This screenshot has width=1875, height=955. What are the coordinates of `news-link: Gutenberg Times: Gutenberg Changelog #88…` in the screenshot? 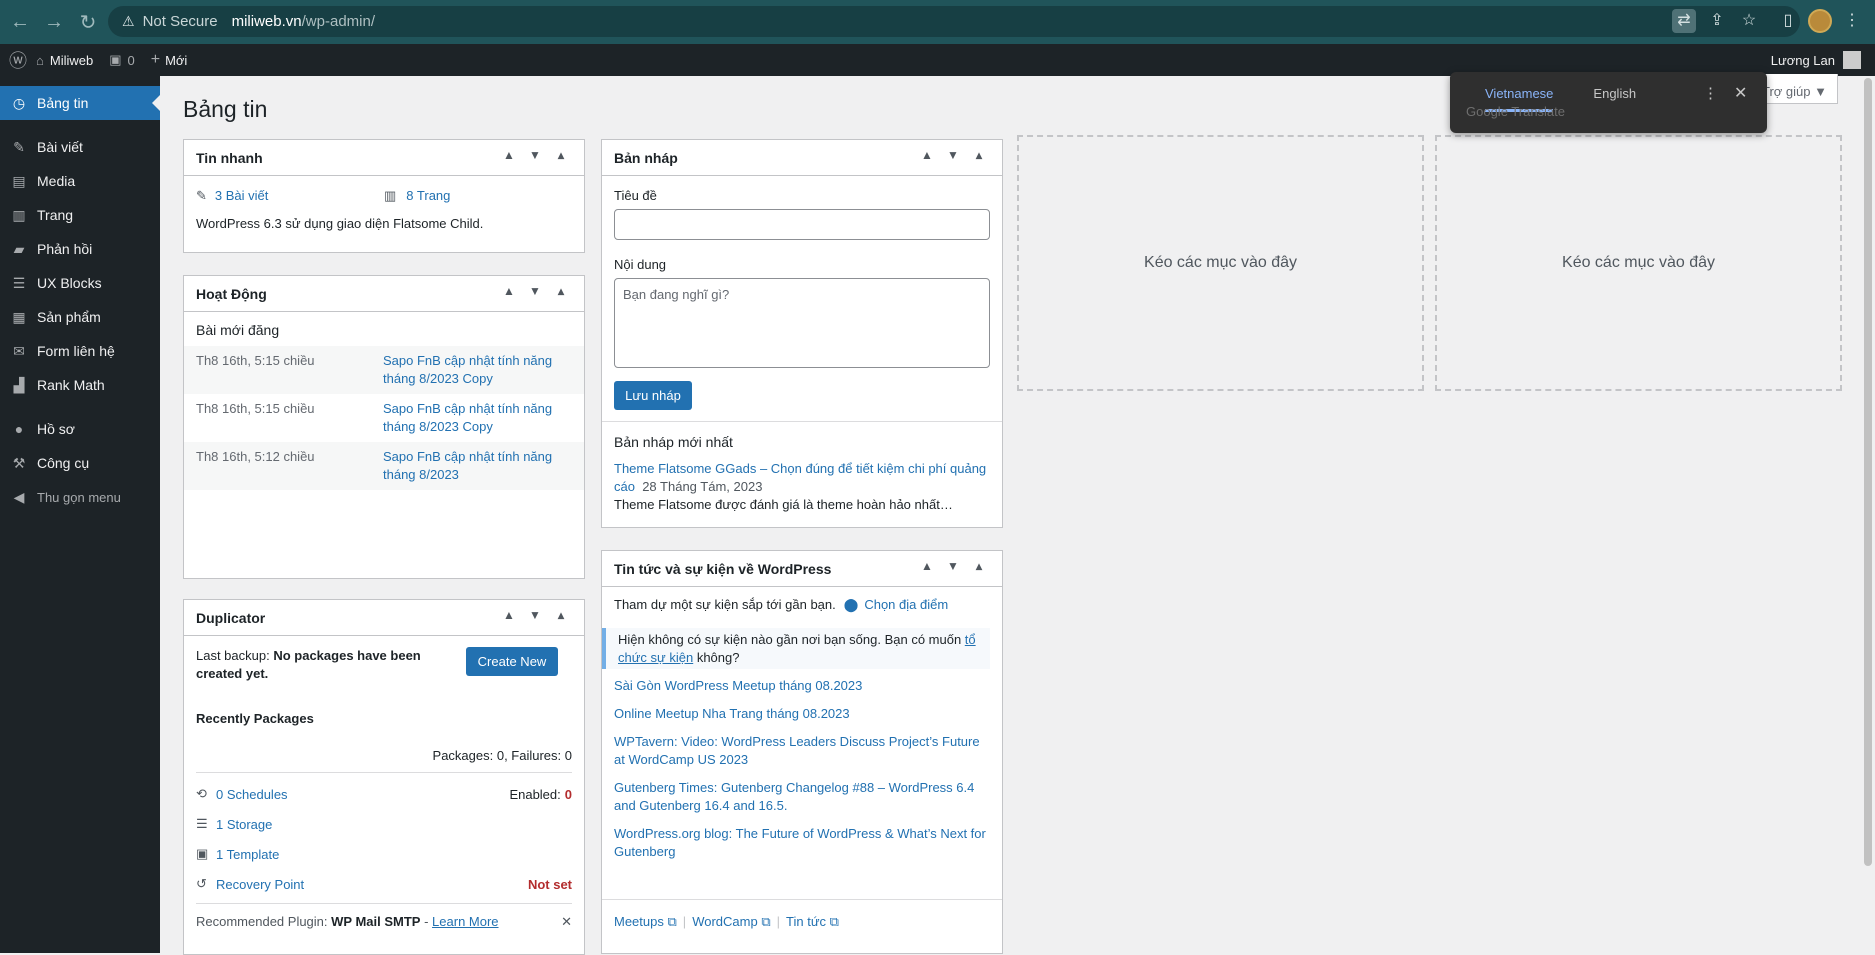 It's located at (794, 796).